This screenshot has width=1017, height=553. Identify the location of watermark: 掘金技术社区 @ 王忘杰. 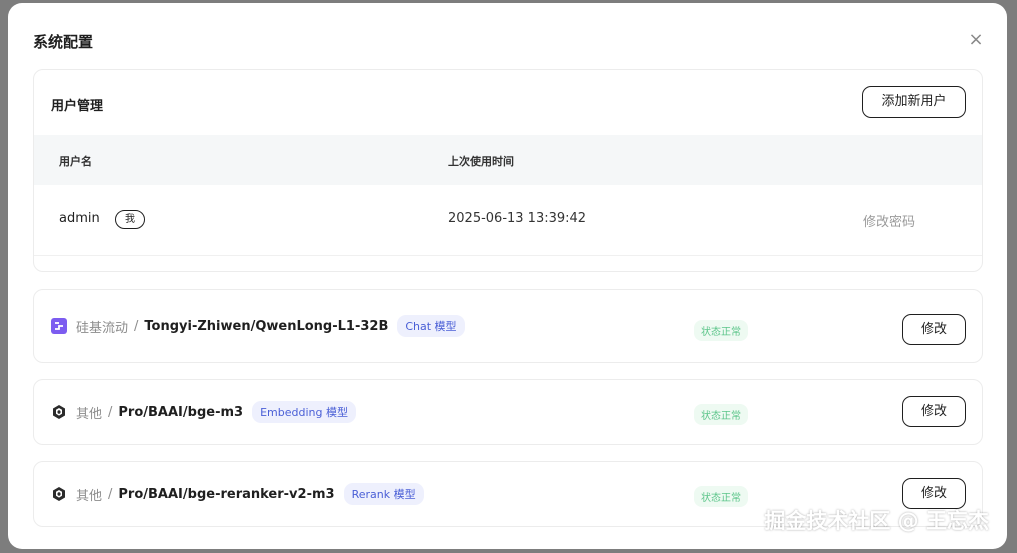
(876, 521).